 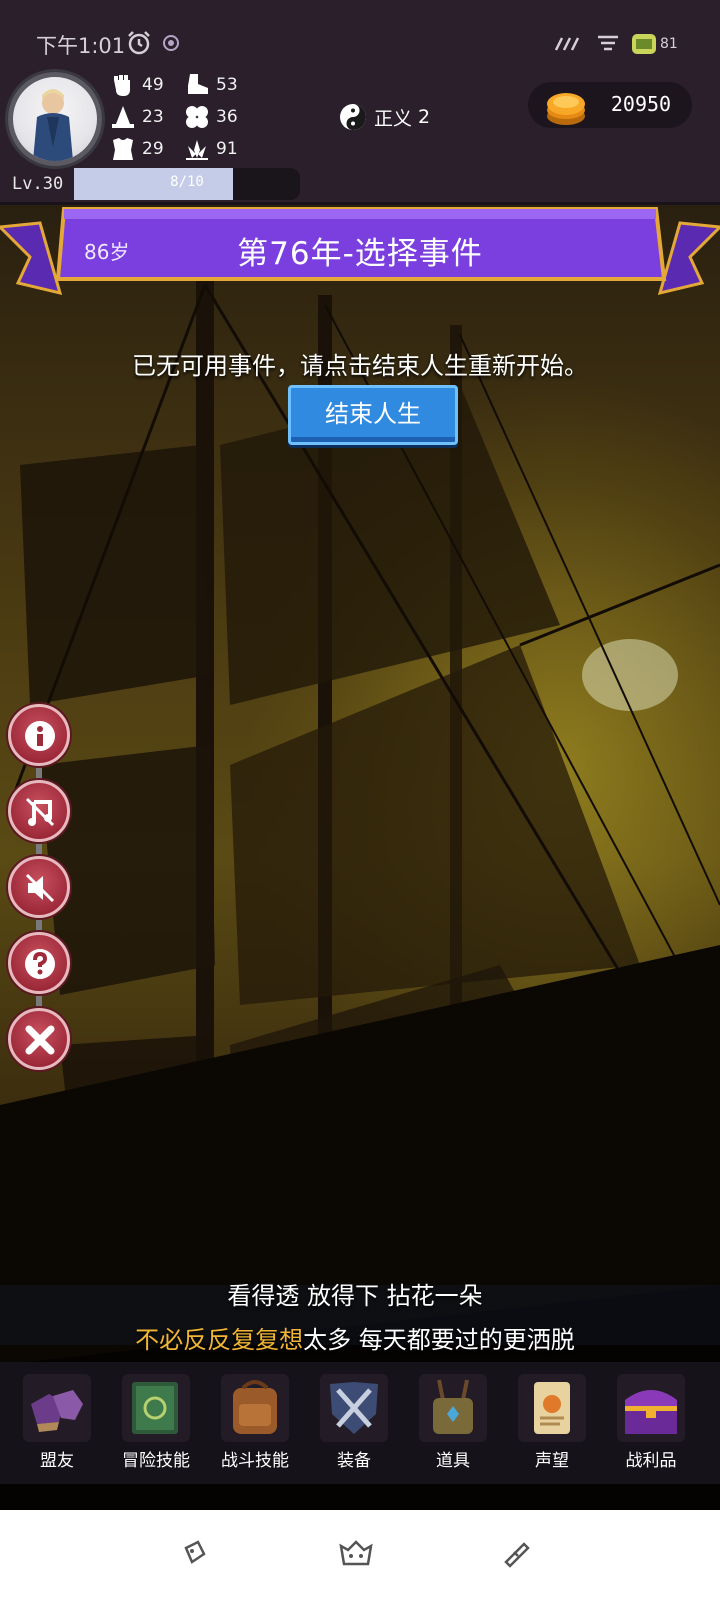 What do you see at coordinates (123, 149) in the screenshot?
I see `armor-icon` at bounding box center [123, 149].